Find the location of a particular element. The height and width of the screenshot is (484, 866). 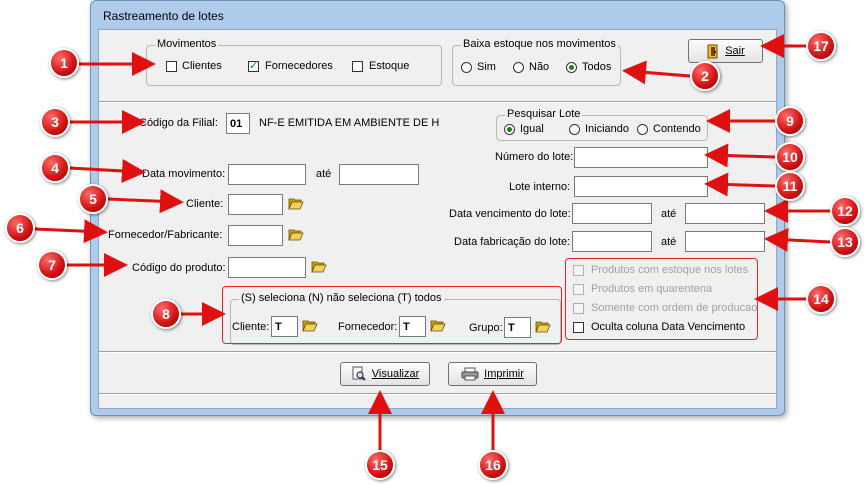

marker-15: 15 is located at coordinates (380, 465).